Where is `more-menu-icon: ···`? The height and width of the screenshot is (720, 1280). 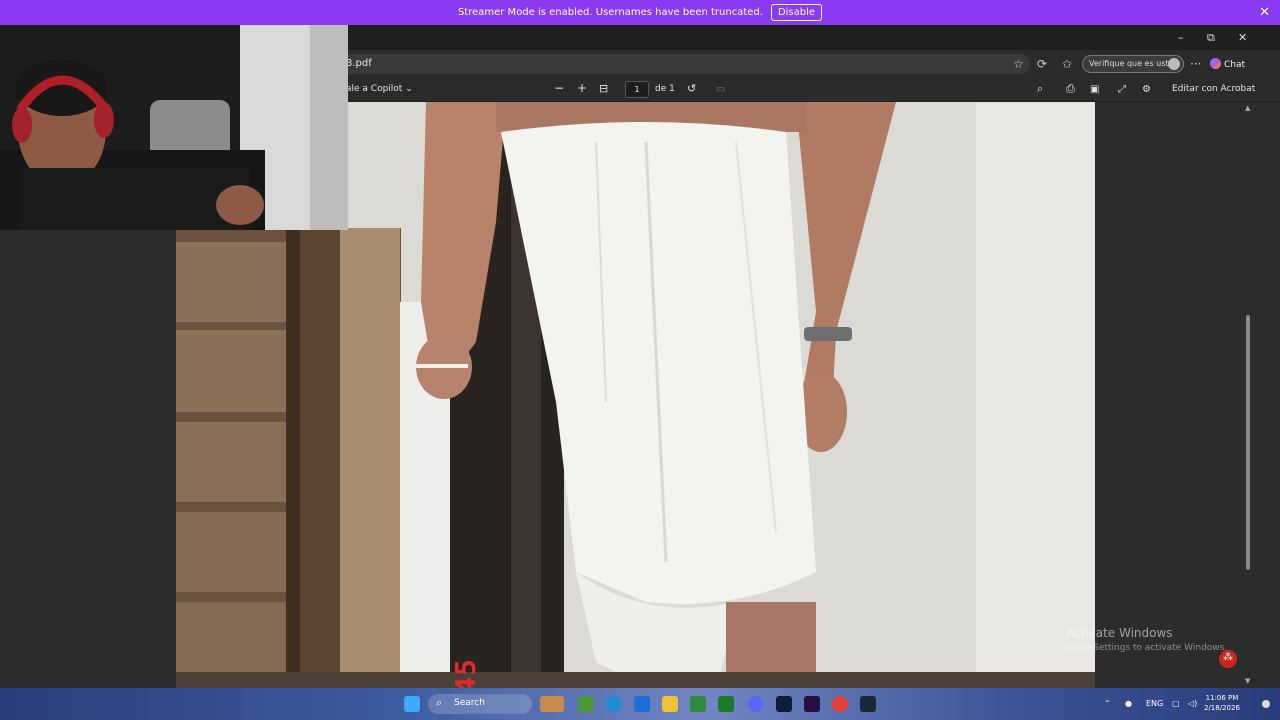 more-menu-icon: ··· is located at coordinates (1195, 64).